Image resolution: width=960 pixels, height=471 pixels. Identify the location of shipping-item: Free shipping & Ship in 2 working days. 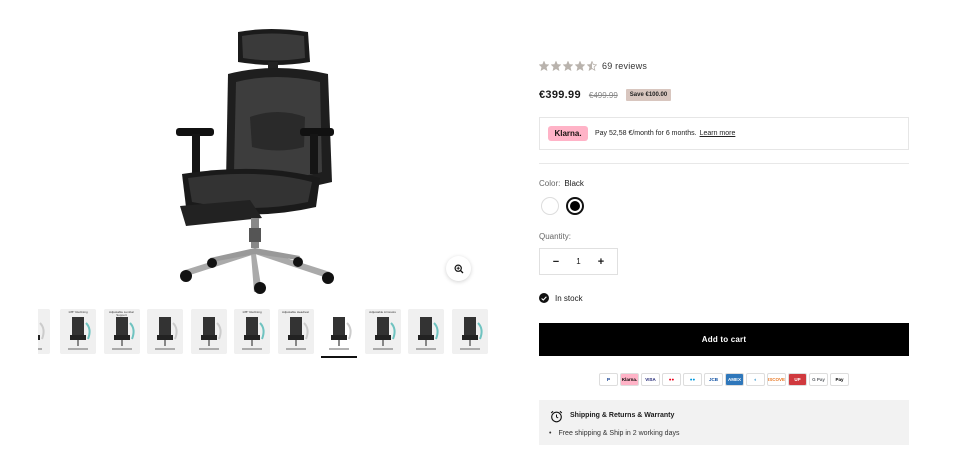
(614, 433).